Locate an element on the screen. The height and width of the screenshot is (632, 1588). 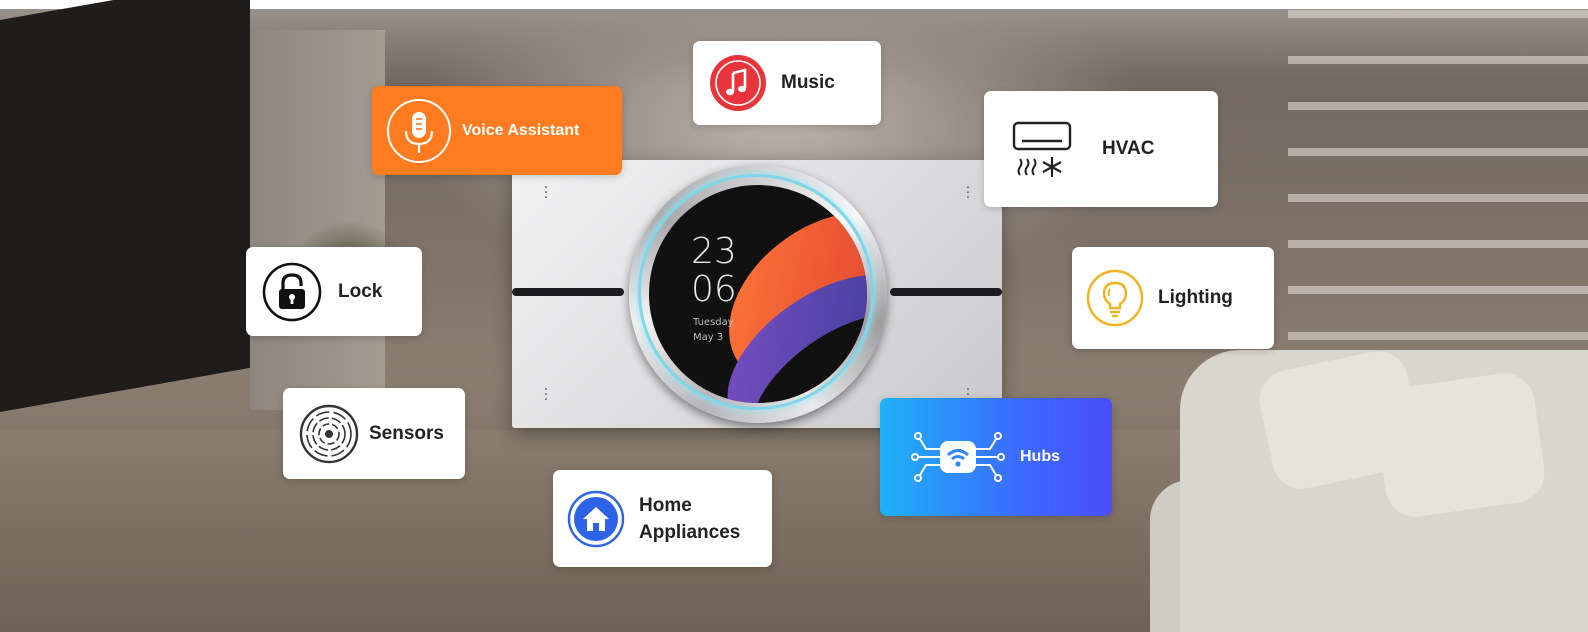
lightbulb-icon is located at coordinates (1115, 298).